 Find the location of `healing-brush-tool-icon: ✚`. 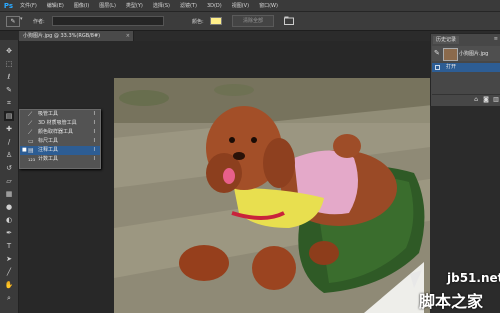

healing-brush-tool-icon: ✚ is located at coordinates (9, 129).